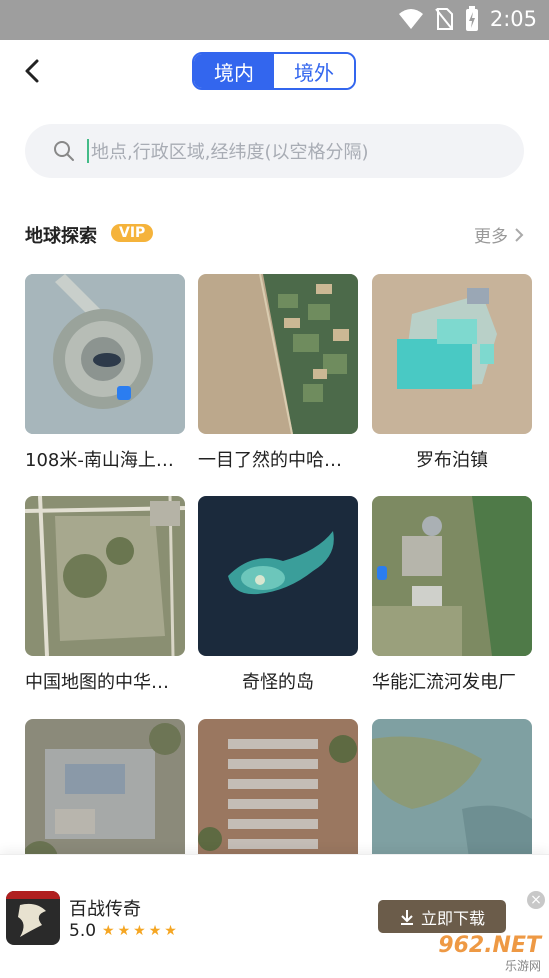 This screenshot has width=549, height=978. Describe the element at coordinates (33, 71) in the screenshot. I see `back-arrow-icon` at that location.